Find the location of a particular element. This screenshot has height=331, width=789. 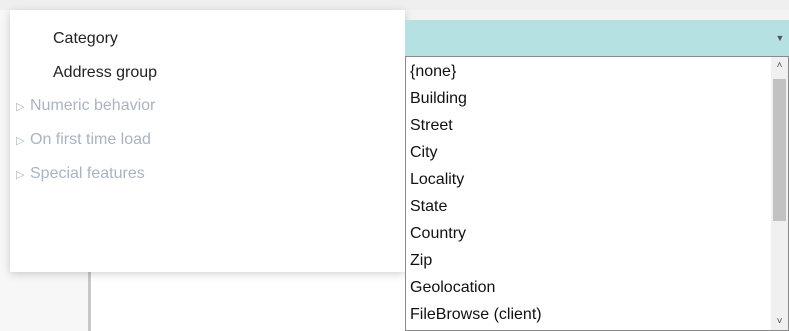

option-filebrowse-client: FileBrowse (client) is located at coordinates (476, 314).